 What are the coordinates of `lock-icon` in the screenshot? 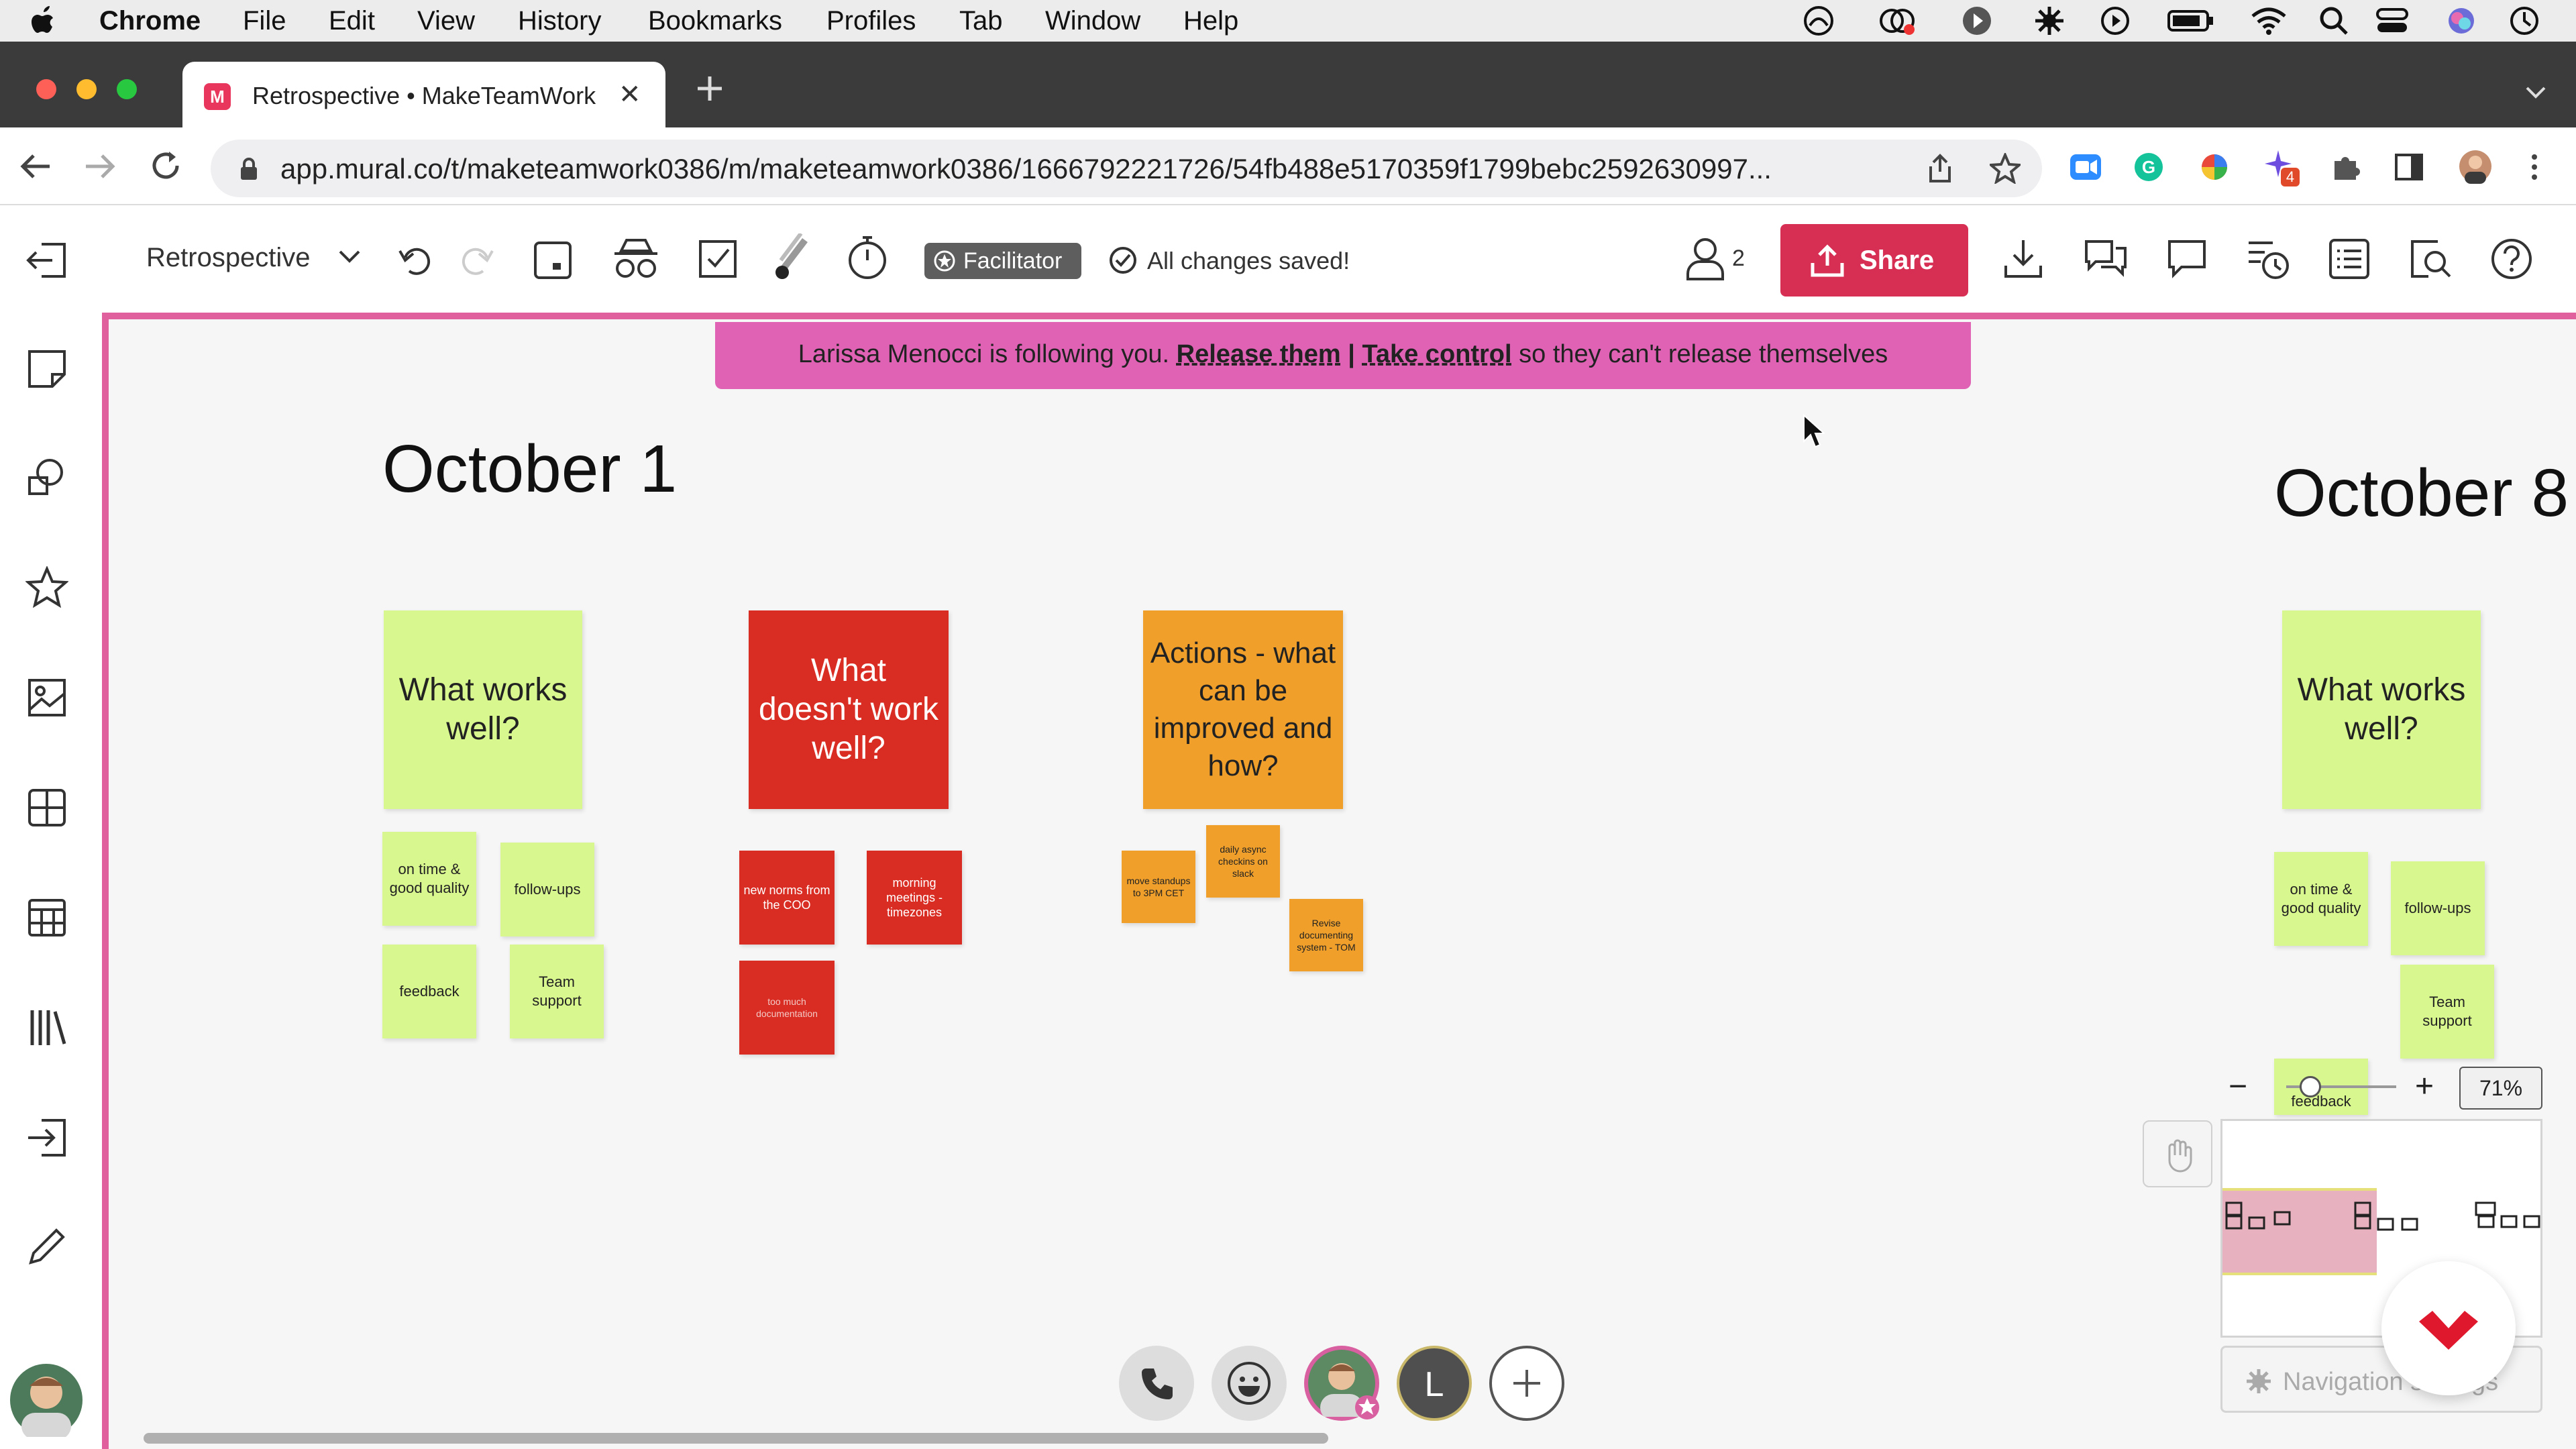 It's located at (249, 169).